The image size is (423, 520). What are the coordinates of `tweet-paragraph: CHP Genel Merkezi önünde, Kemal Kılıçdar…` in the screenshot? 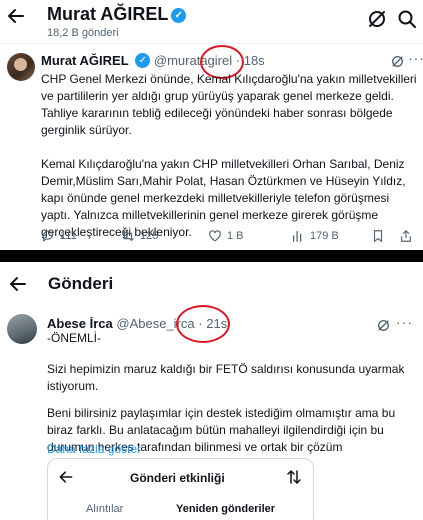 It's located at (229, 104).